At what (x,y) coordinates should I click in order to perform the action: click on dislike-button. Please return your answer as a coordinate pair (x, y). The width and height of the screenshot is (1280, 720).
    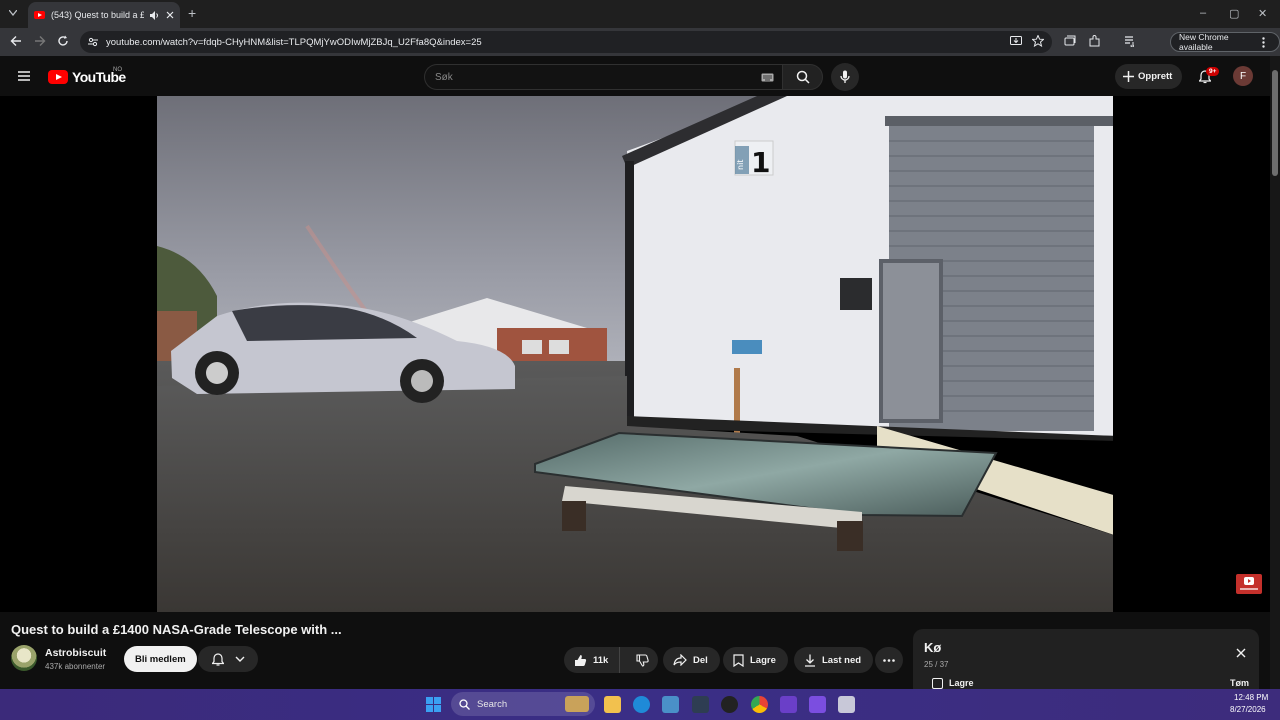
    Looking at the image, I should click on (642, 660).